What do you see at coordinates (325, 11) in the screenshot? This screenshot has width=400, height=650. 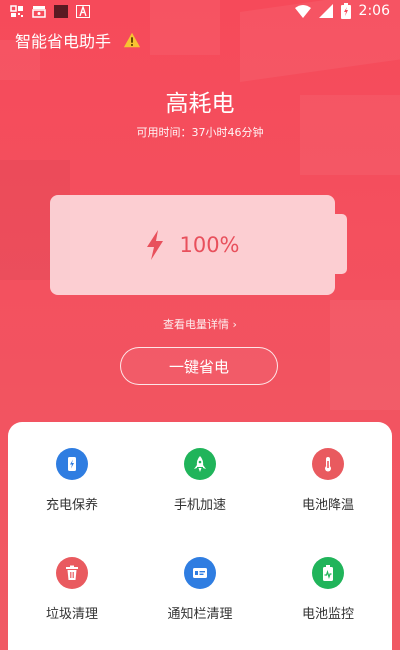 I see `signal-icon` at bounding box center [325, 11].